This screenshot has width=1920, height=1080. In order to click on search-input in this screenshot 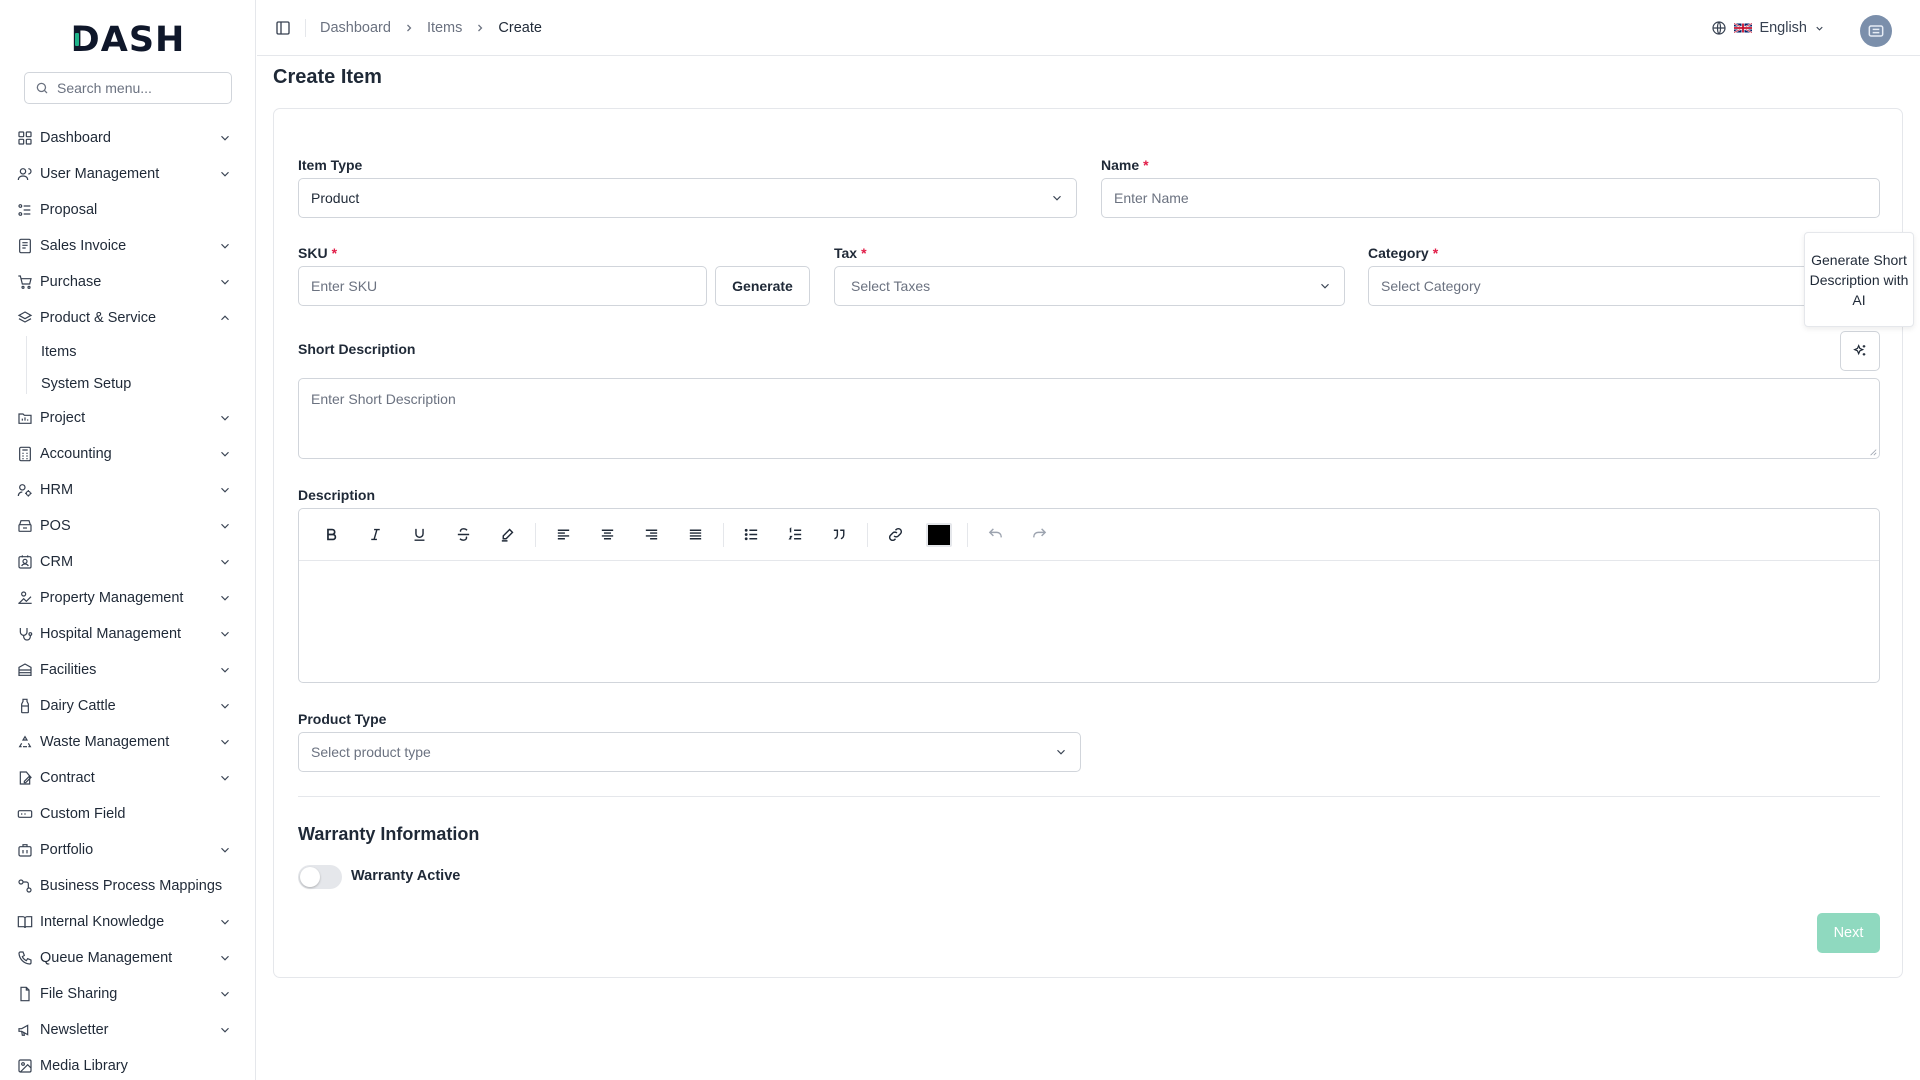, I will do `click(142, 88)`.